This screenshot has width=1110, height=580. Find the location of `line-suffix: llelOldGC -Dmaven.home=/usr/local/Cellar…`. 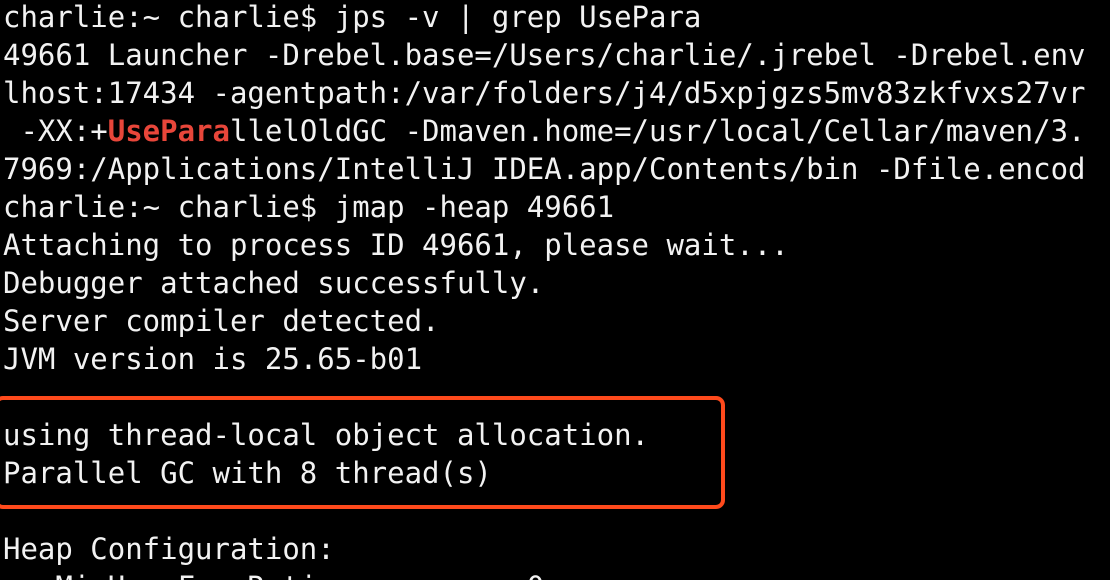

line-suffix: llelOldGC -Dmaven.home=/usr/local/Cellar… is located at coordinates (657, 131).